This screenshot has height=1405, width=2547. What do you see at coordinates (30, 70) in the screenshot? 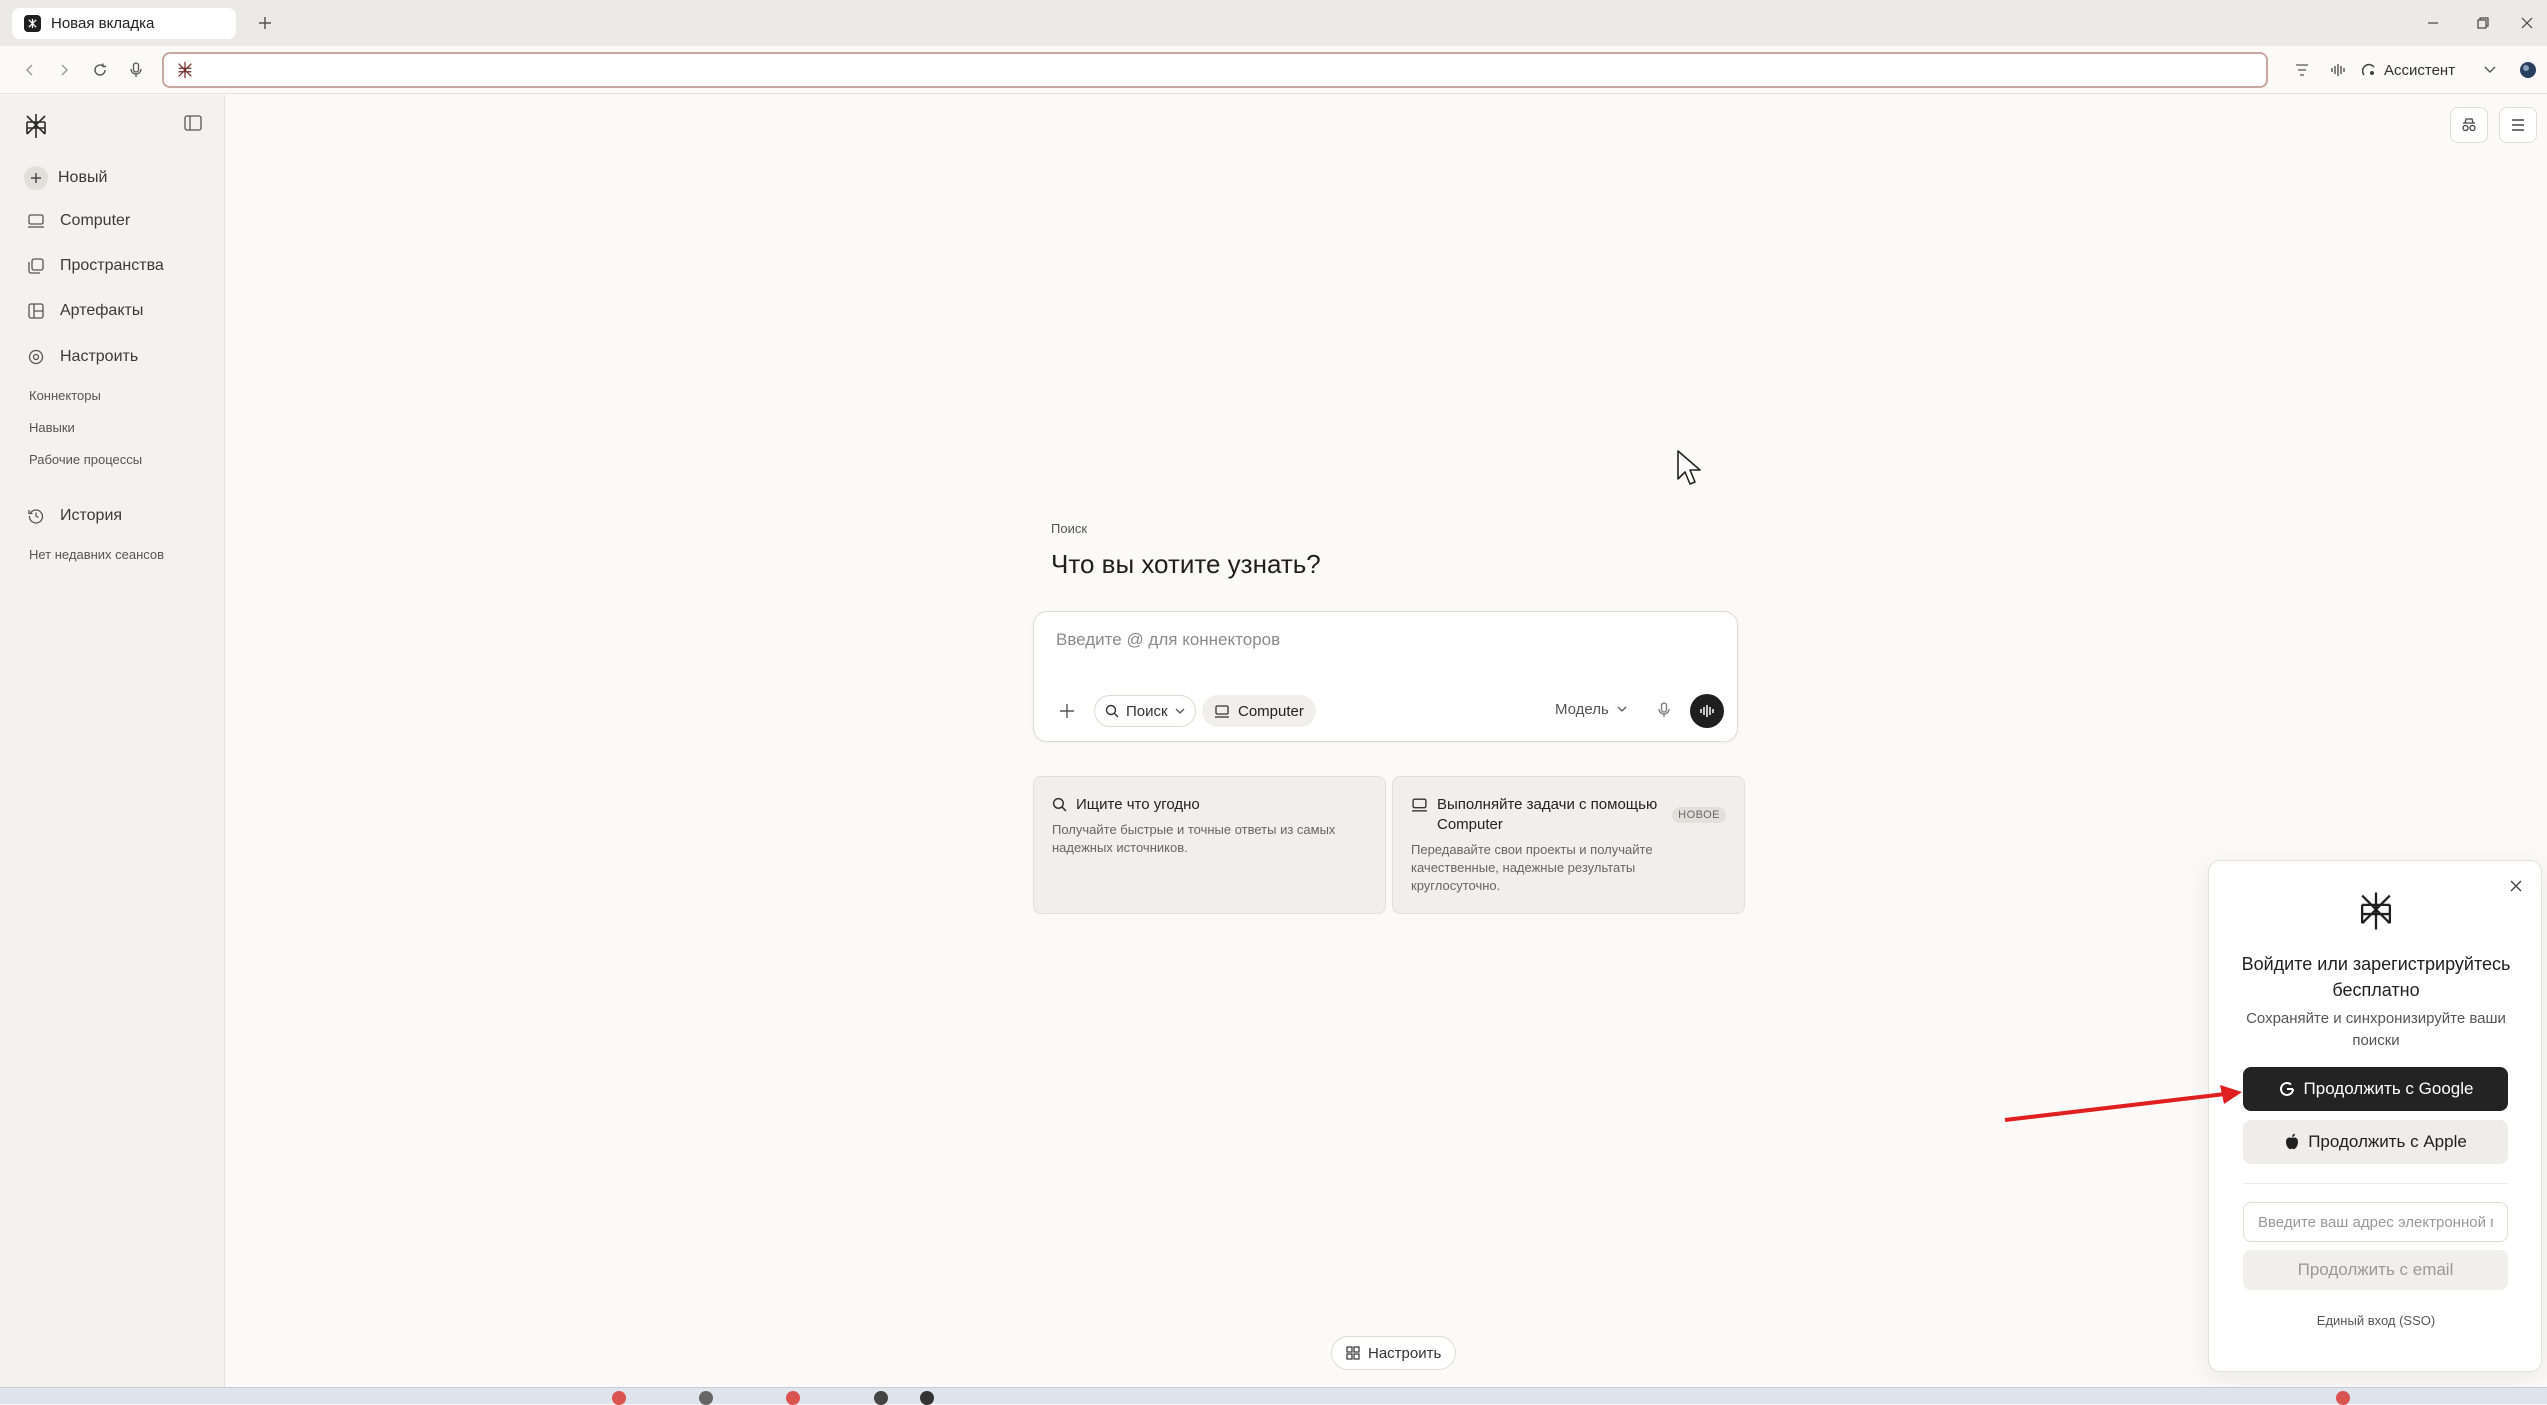
I see `back-button` at bounding box center [30, 70].